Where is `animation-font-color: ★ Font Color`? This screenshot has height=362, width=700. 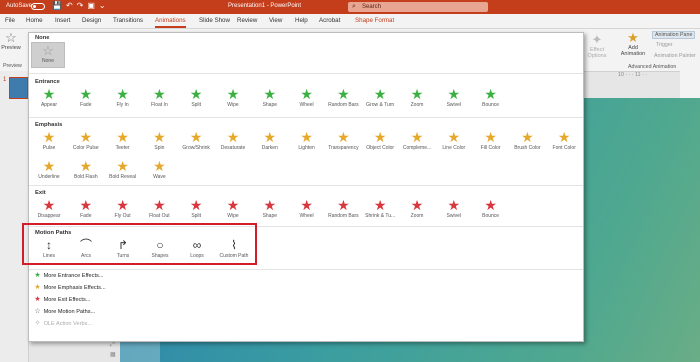
animation-font-color: ★ Font Color is located at coordinates (564, 142).